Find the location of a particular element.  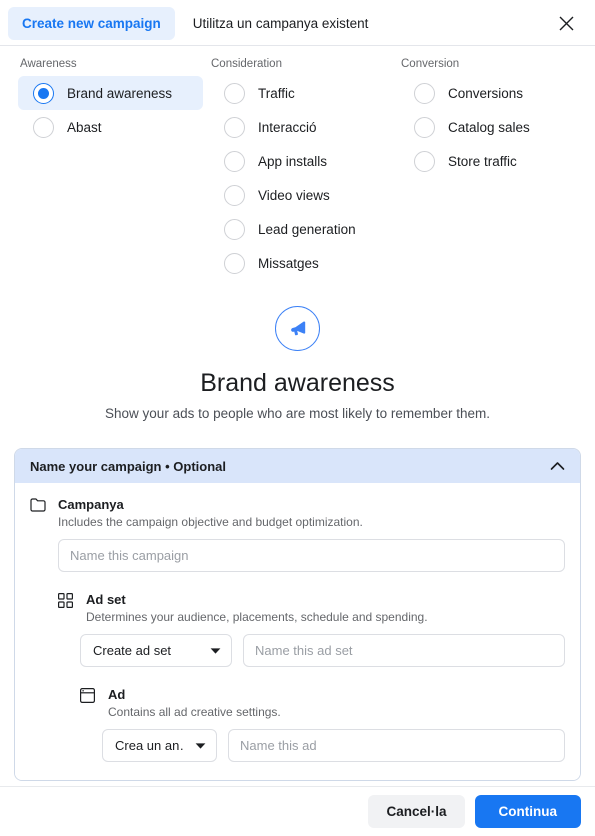

ad-row-header: Ad Contains all ad creative settings. is located at coordinates (322, 703).